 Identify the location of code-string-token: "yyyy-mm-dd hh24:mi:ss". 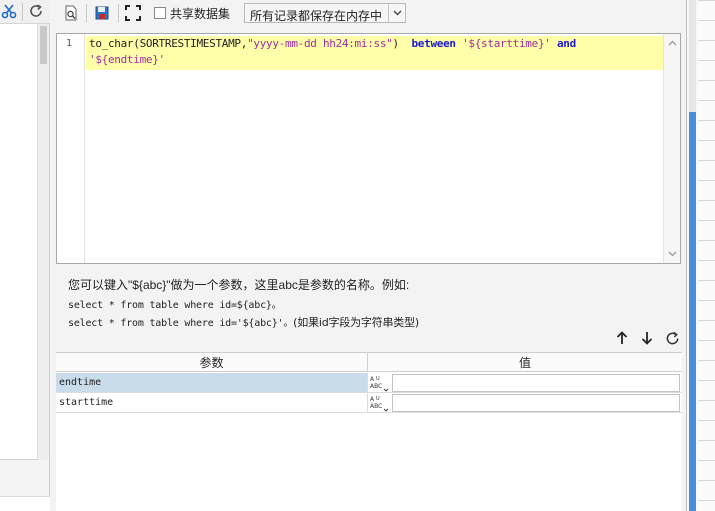
(320, 43).